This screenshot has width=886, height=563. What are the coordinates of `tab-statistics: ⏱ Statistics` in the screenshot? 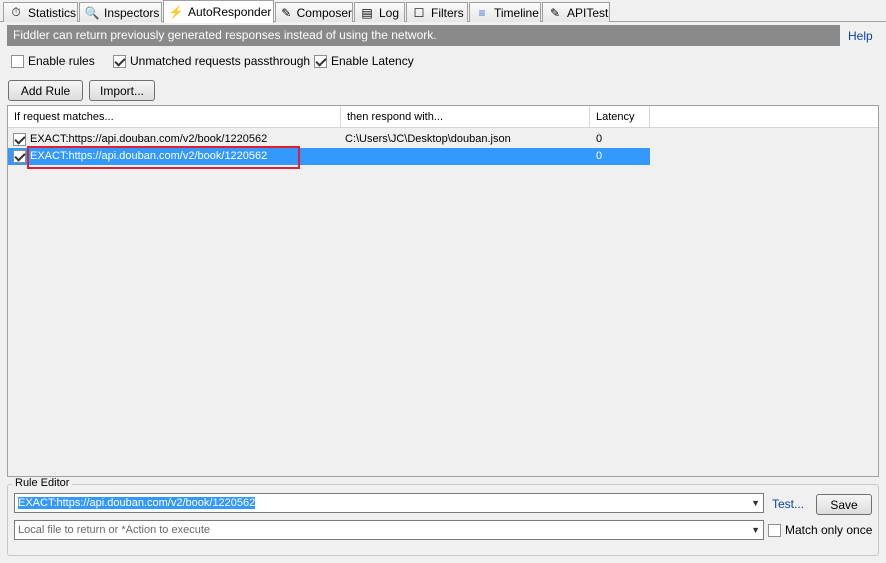 It's located at (40, 12).